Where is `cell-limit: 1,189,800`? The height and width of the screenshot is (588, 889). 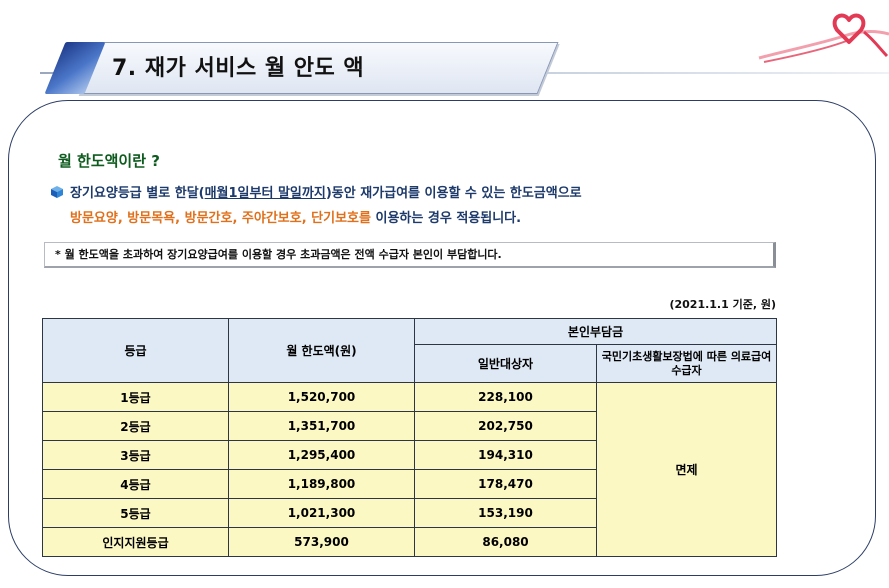
cell-limit: 1,189,800 is located at coordinates (321, 484).